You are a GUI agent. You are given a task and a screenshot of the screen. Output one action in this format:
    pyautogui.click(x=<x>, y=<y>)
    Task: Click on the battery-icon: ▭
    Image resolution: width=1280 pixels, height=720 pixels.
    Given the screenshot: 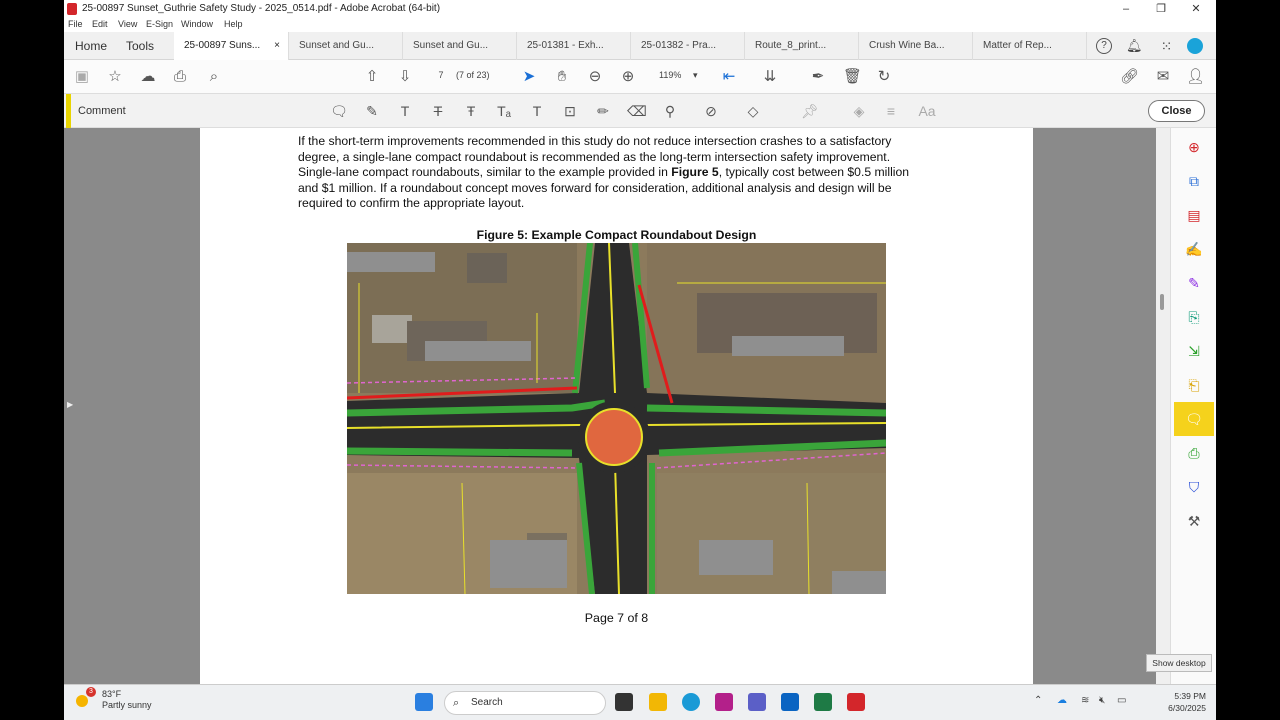 What is the action you would take?
    pyautogui.click(x=1121, y=700)
    